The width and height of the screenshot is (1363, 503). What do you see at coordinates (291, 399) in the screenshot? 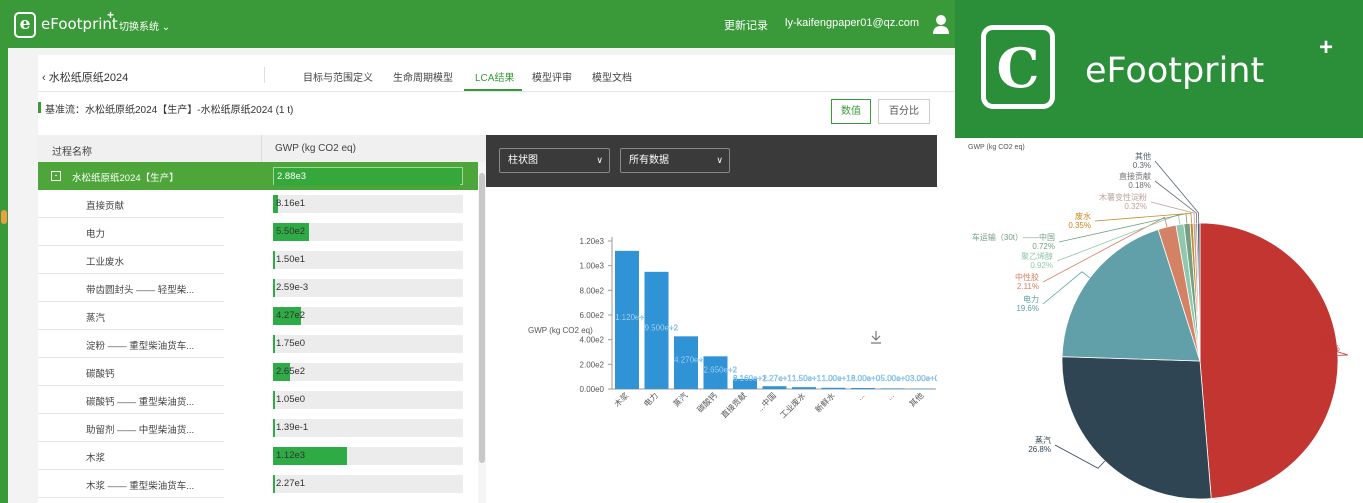
I see `gwp-value: 1.05e0` at bounding box center [291, 399].